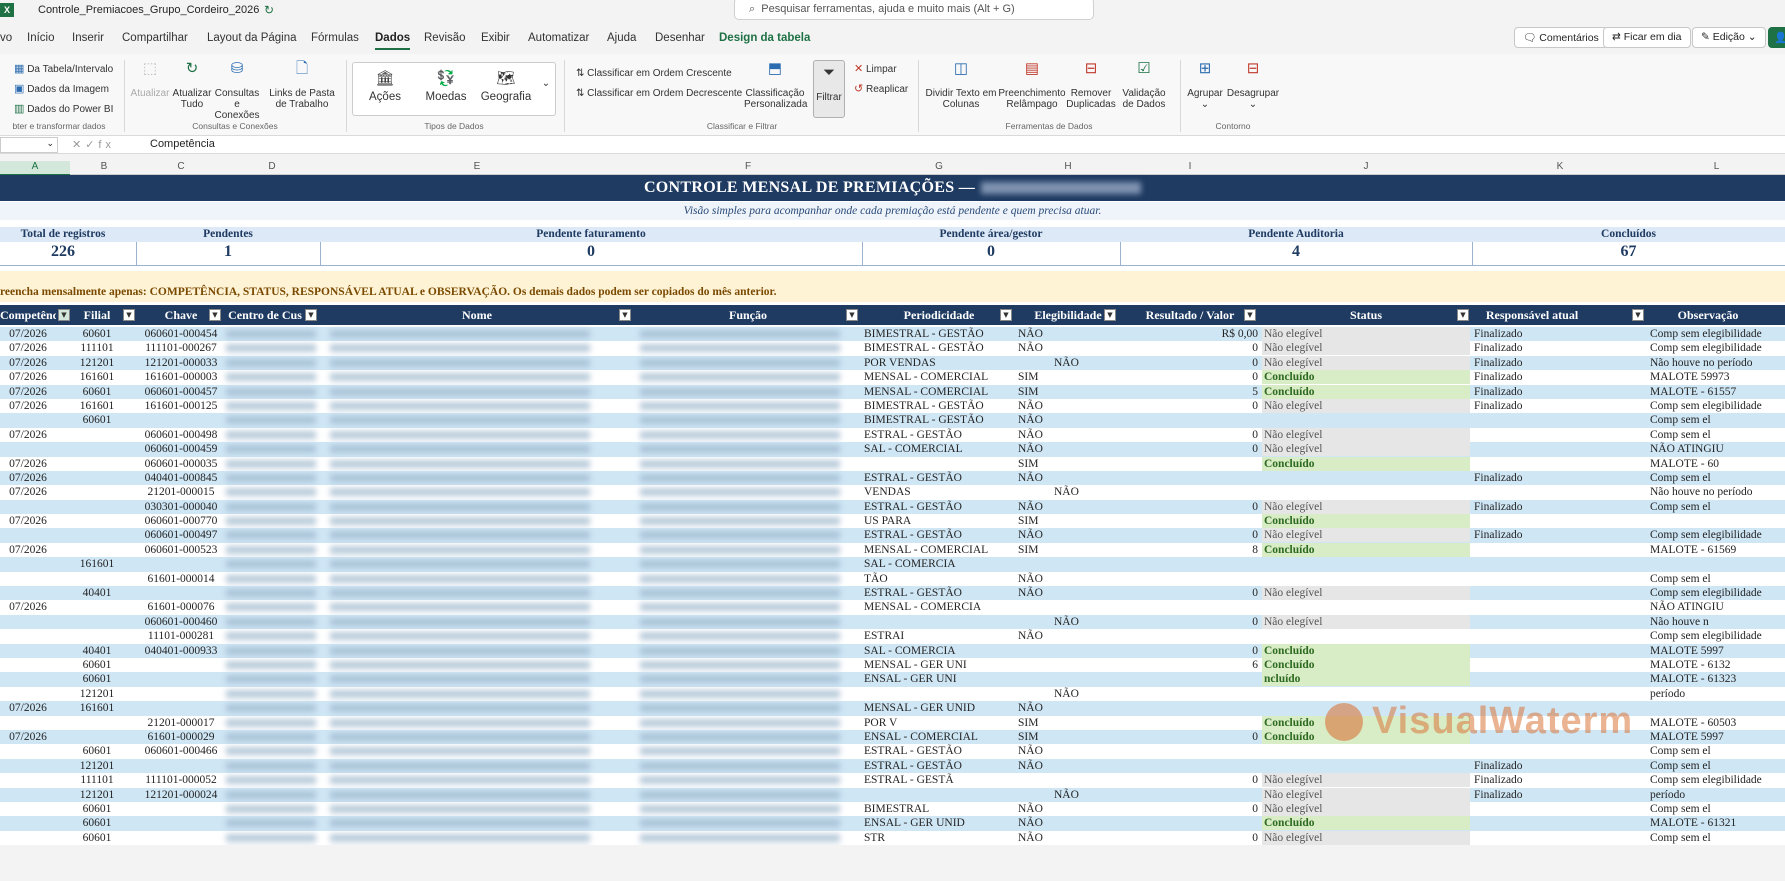 This screenshot has width=1785, height=881. What do you see at coordinates (1144, 85) in the screenshot?
I see `data-validation-button: ☑ Validação de Dados` at bounding box center [1144, 85].